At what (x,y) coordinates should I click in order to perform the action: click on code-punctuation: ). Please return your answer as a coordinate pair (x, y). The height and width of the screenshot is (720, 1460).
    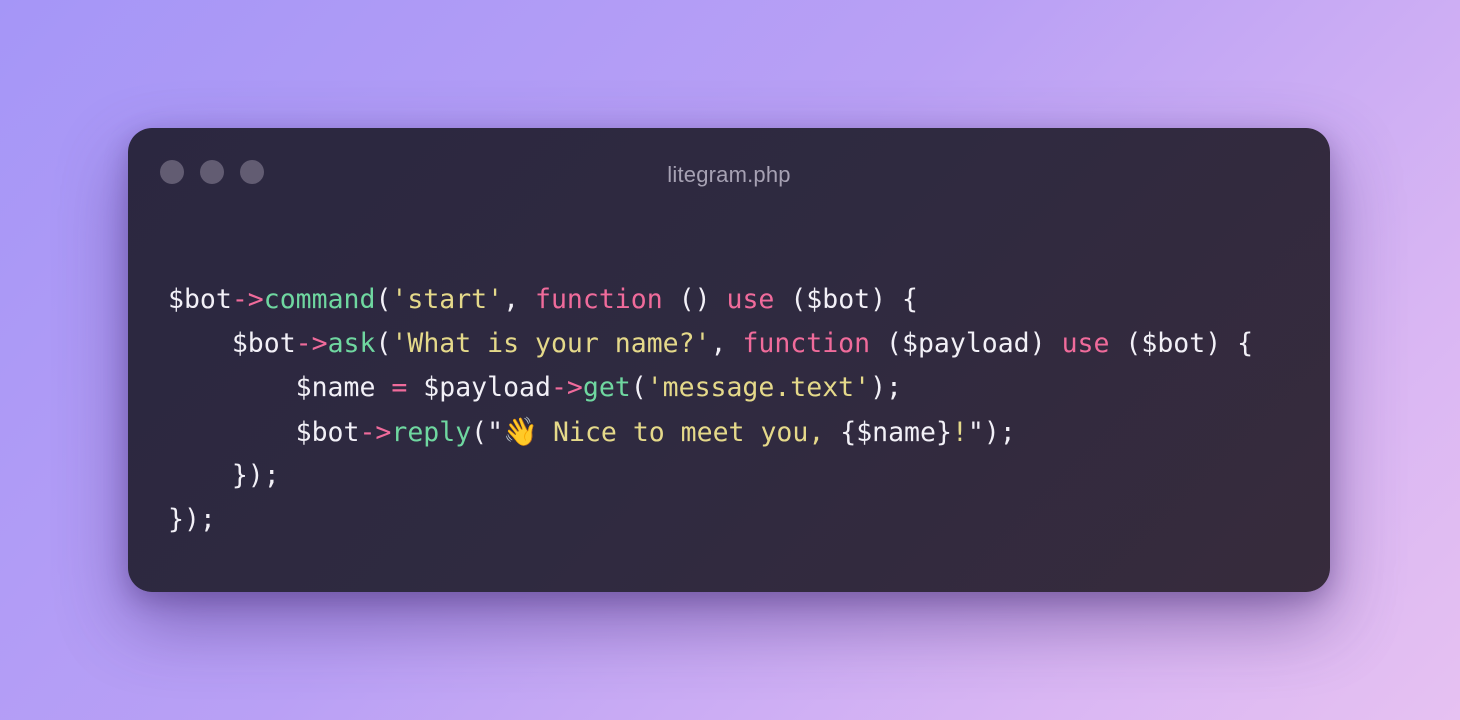
    Looking at the image, I should click on (1045, 343).